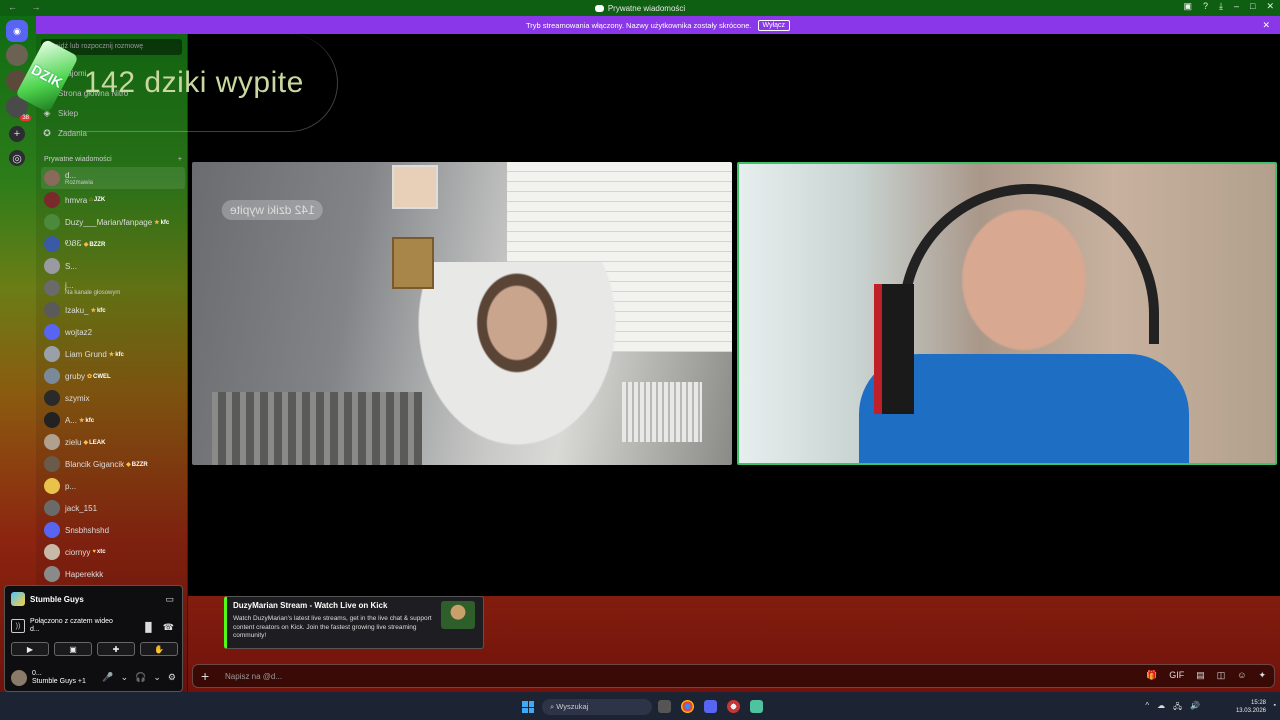  I want to click on dm-item: Haperekkk, so click(113, 574).